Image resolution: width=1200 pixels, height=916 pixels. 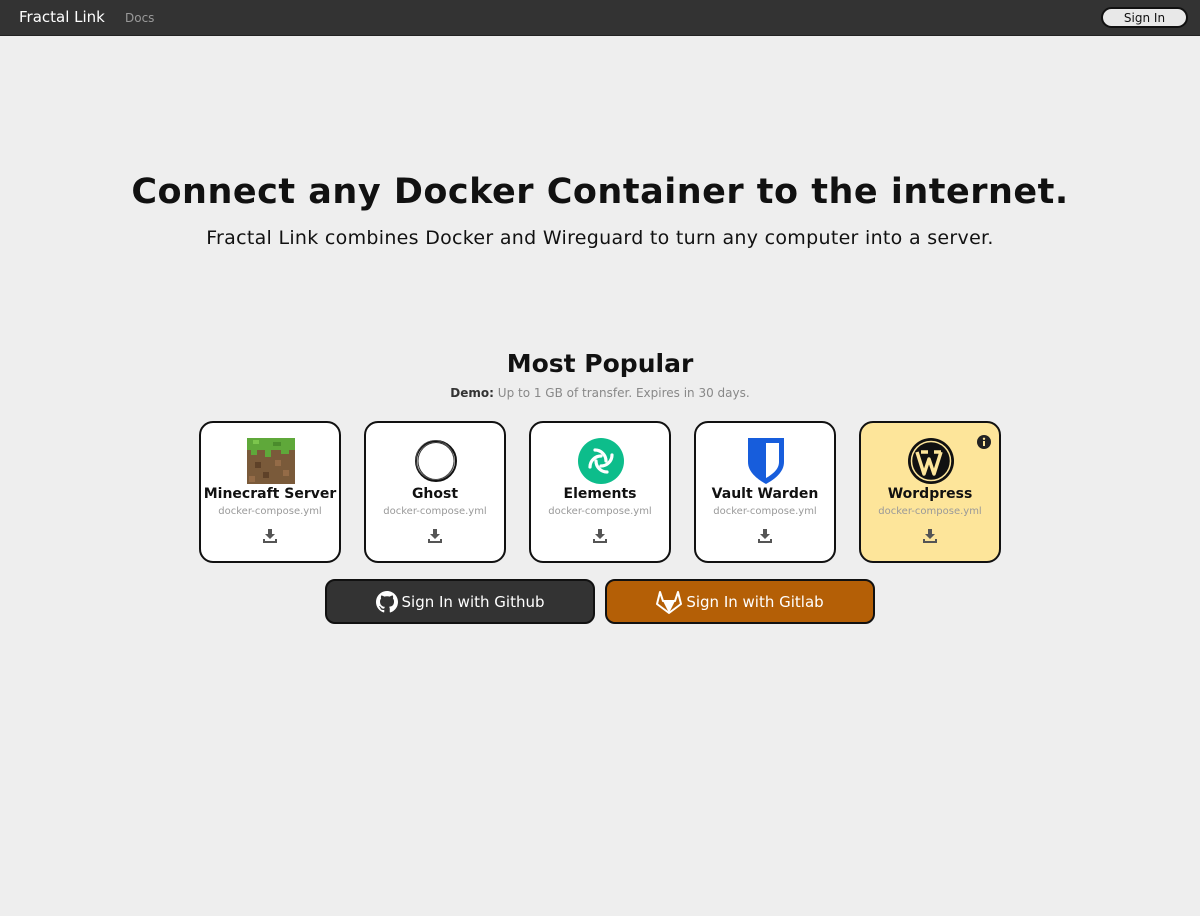 I want to click on card-name: Elements, so click(x=600, y=494).